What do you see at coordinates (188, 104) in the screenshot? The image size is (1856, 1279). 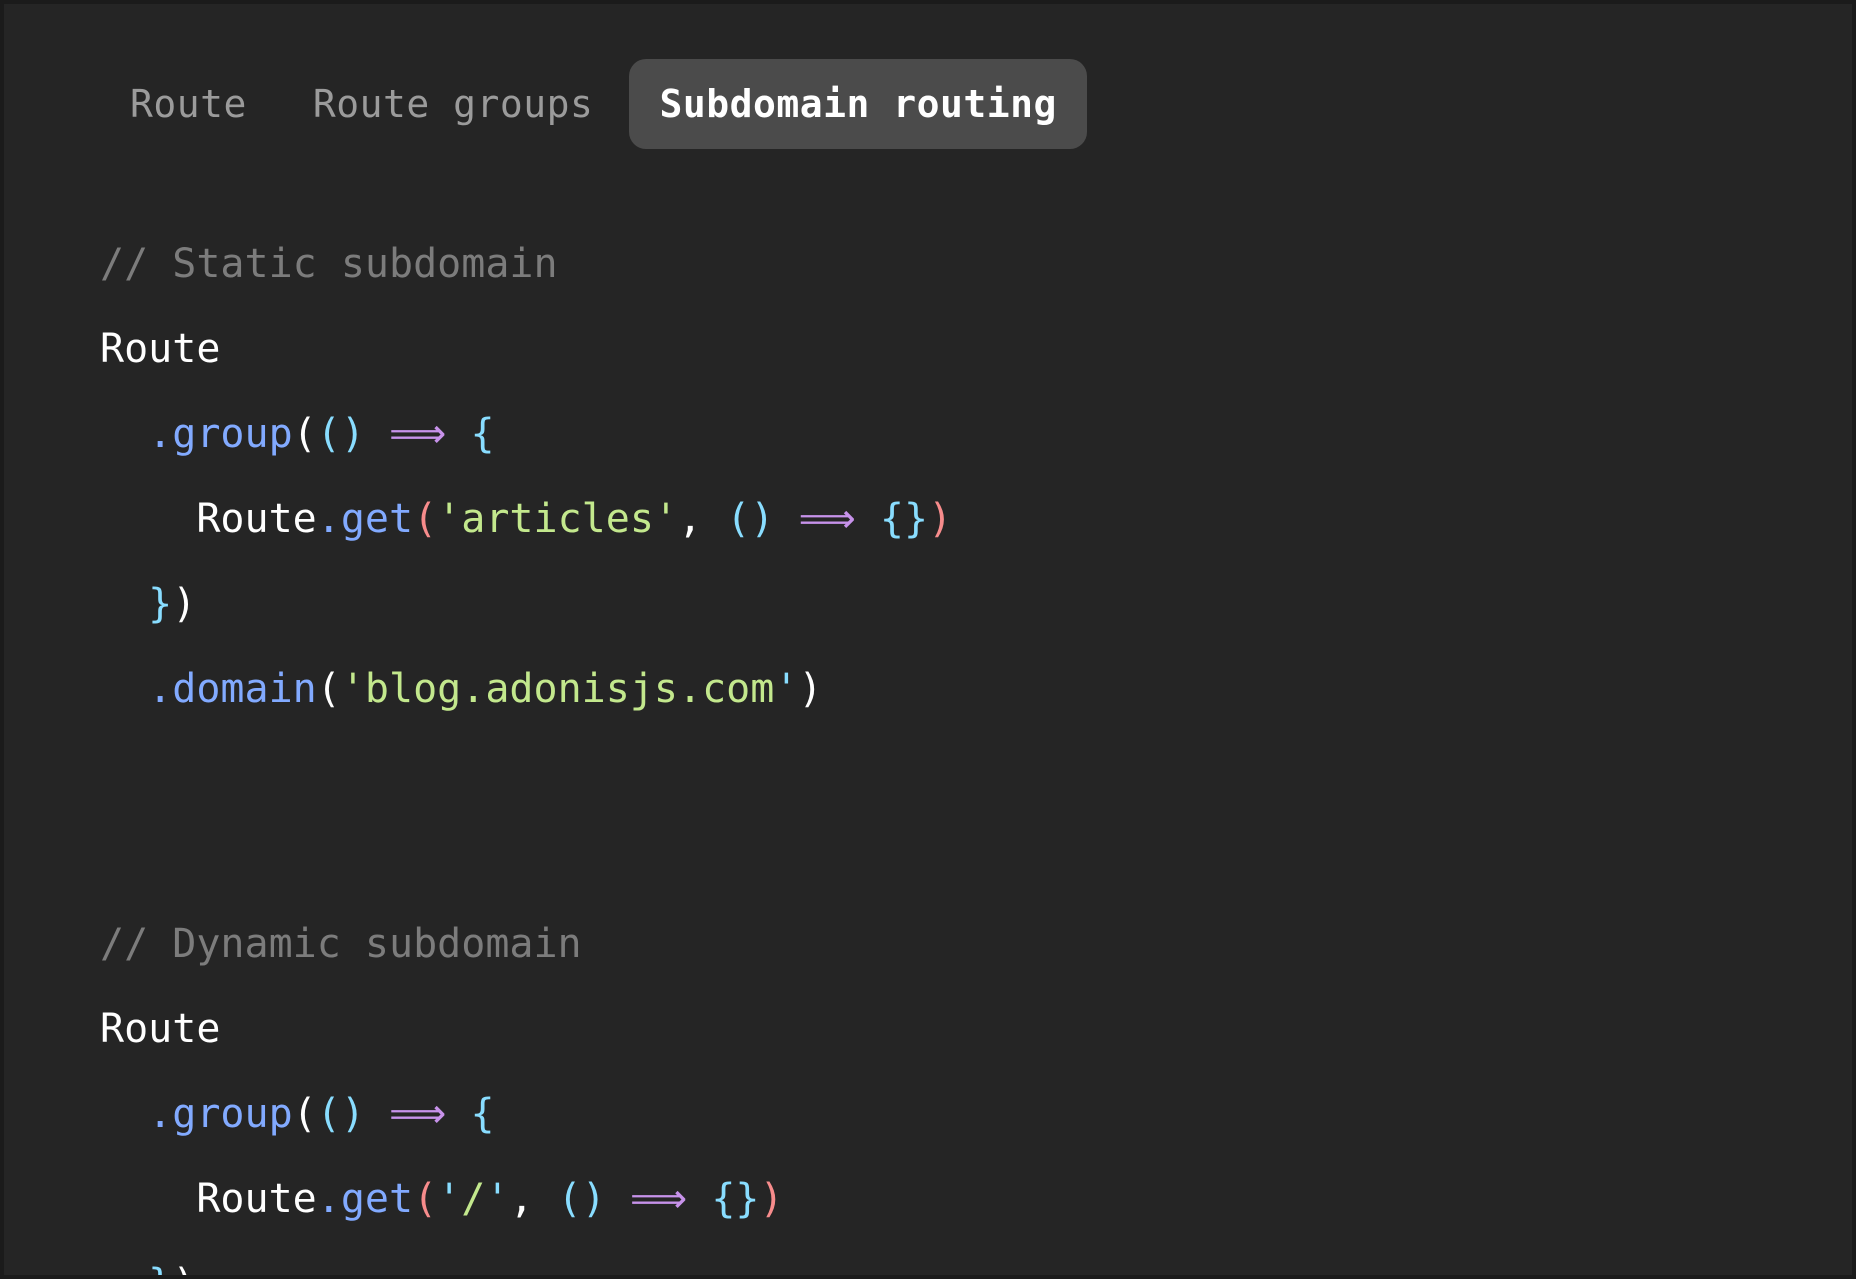 I see `tab-route: Route` at bounding box center [188, 104].